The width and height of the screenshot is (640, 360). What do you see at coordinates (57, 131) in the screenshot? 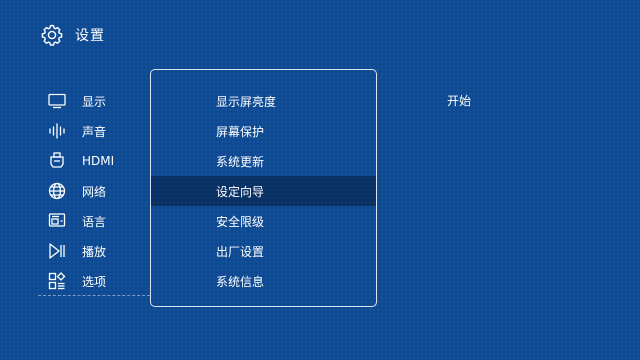
I see `sound-wave-icon` at bounding box center [57, 131].